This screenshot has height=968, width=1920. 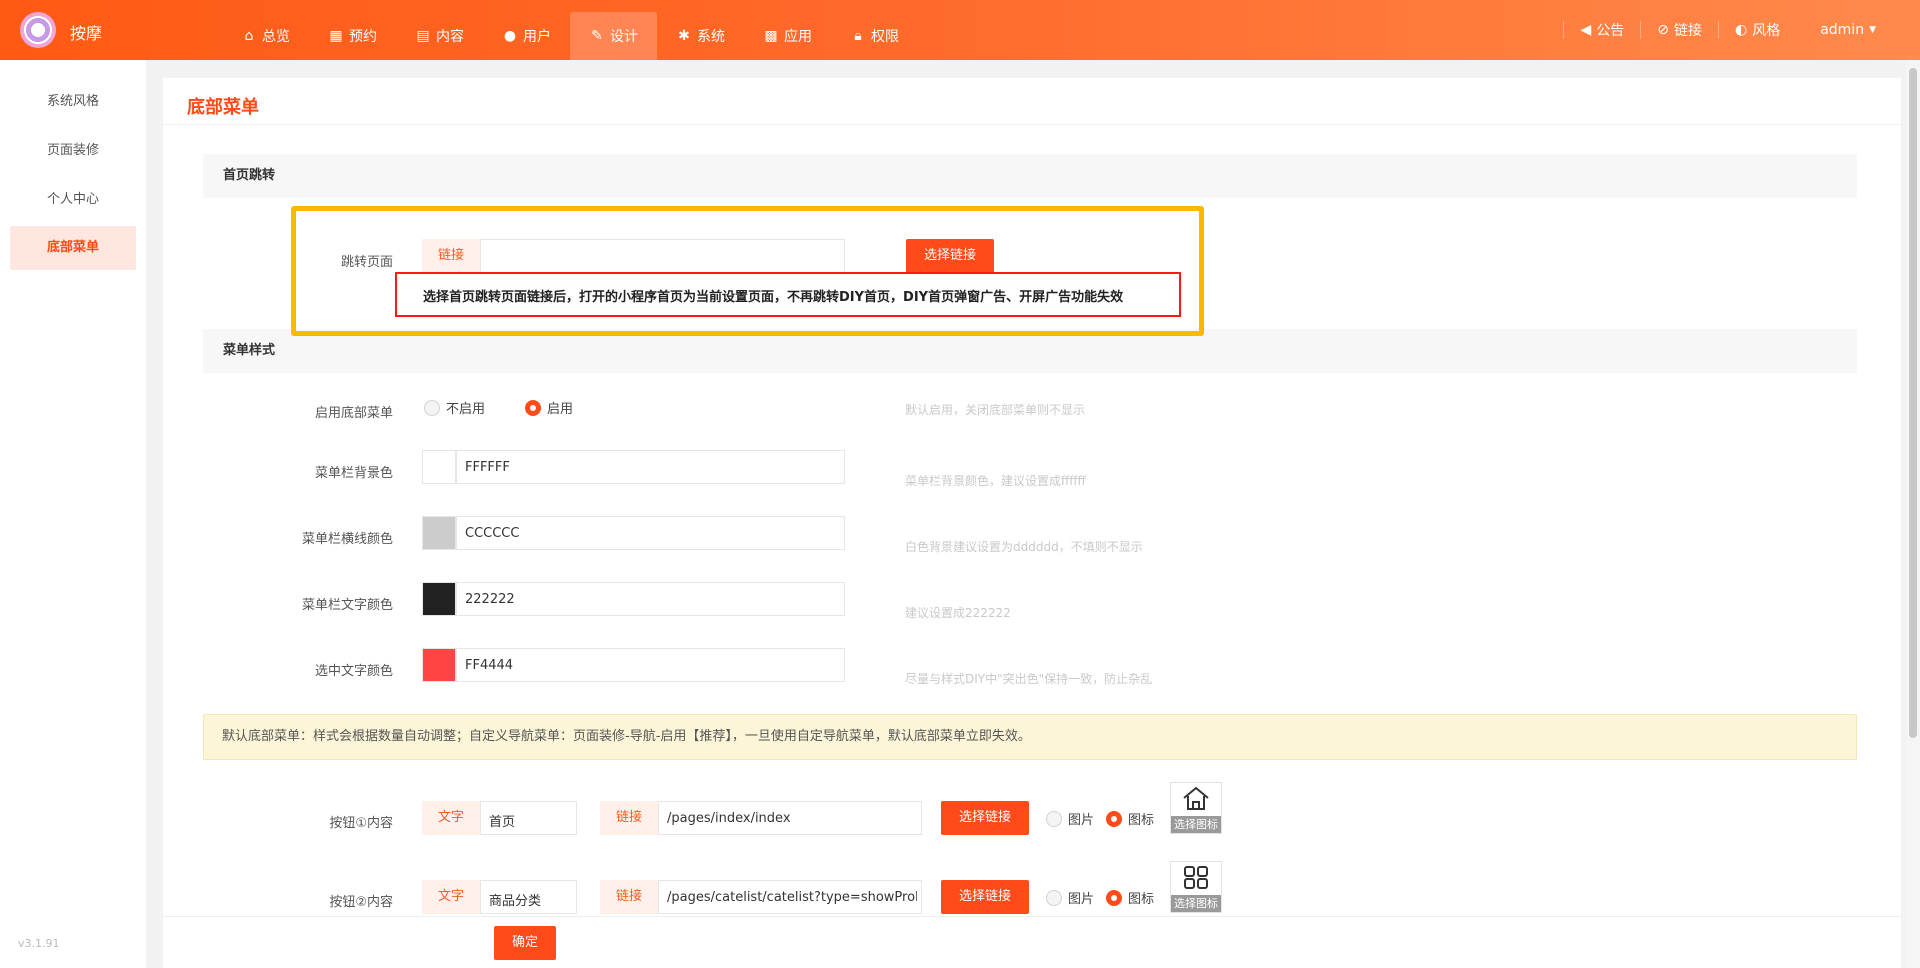 I want to click on nav-item-content: ▤ 内容, so click(x=439, y=36).